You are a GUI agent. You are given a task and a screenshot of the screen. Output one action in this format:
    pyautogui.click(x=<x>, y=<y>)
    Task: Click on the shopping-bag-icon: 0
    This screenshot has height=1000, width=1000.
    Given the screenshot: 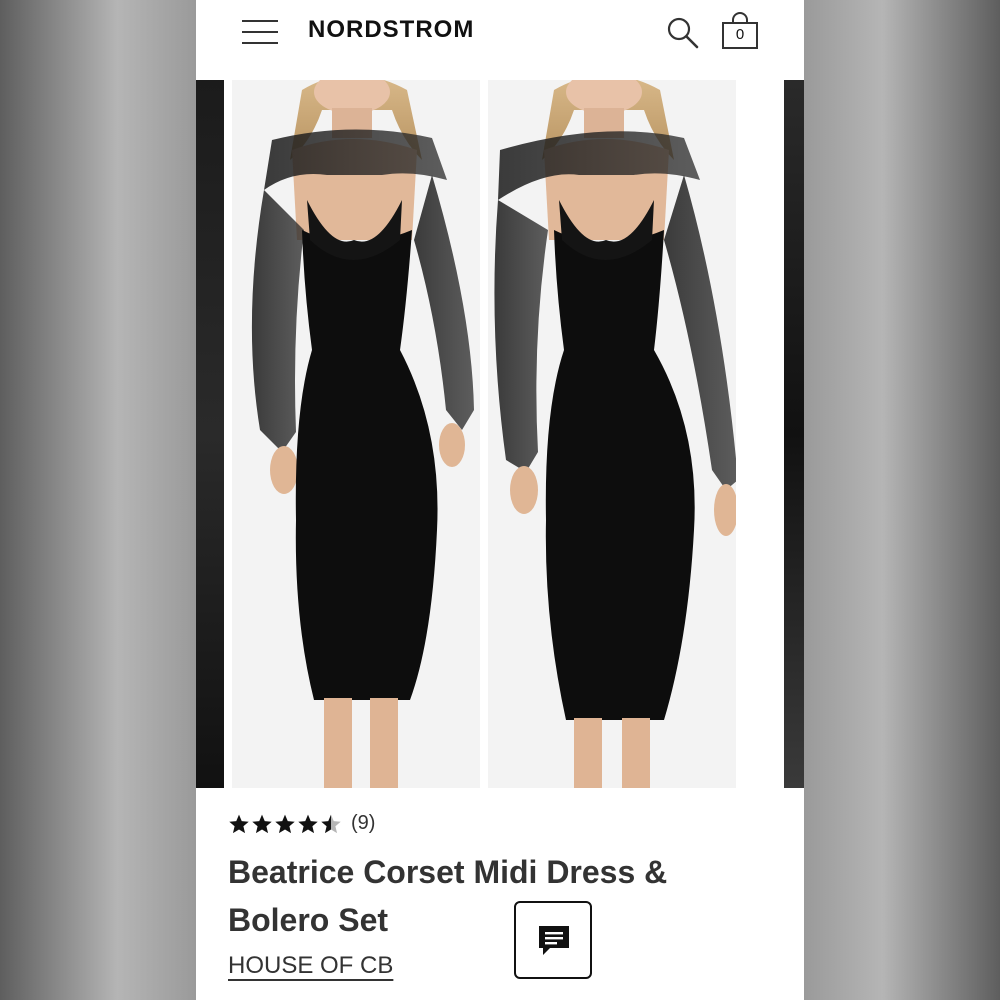 What is the action you would take?
    pyautogui.click(x=740, y=31)
    